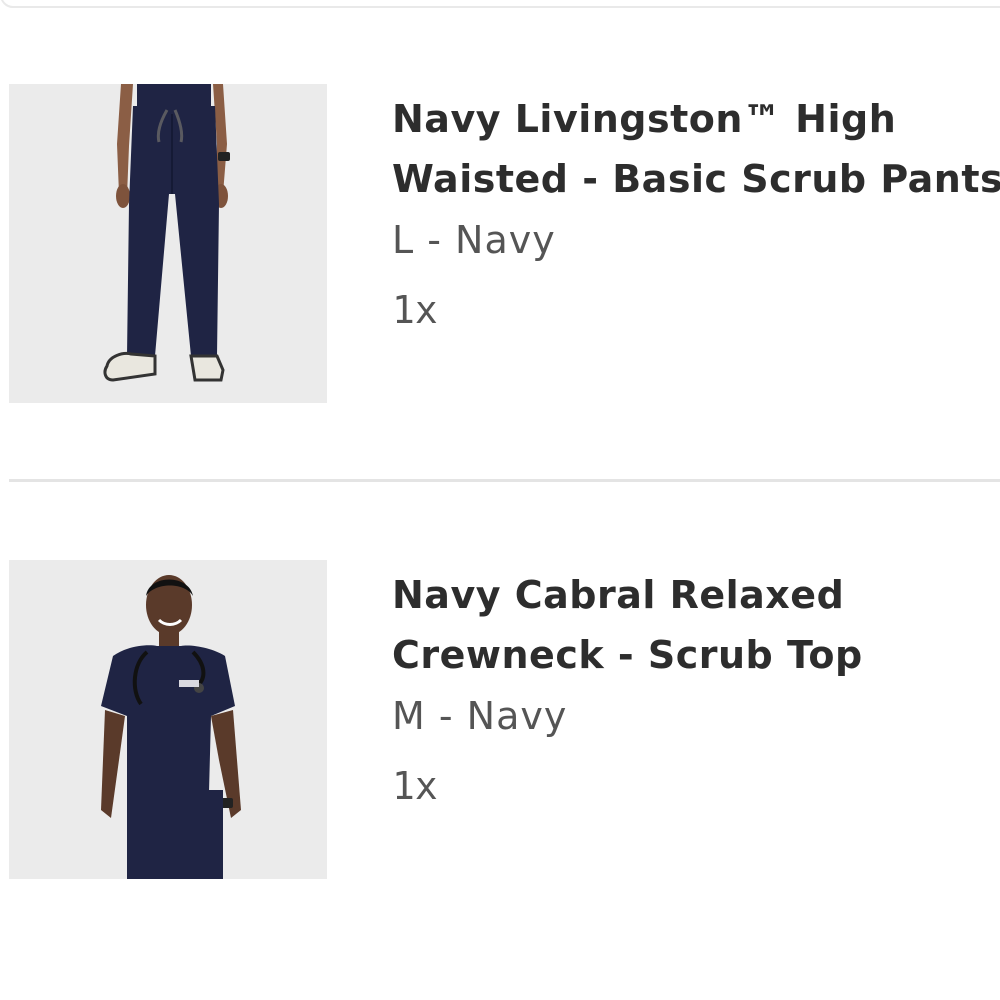  I want to click on product-image-scrub-pants, so click(168, 243).